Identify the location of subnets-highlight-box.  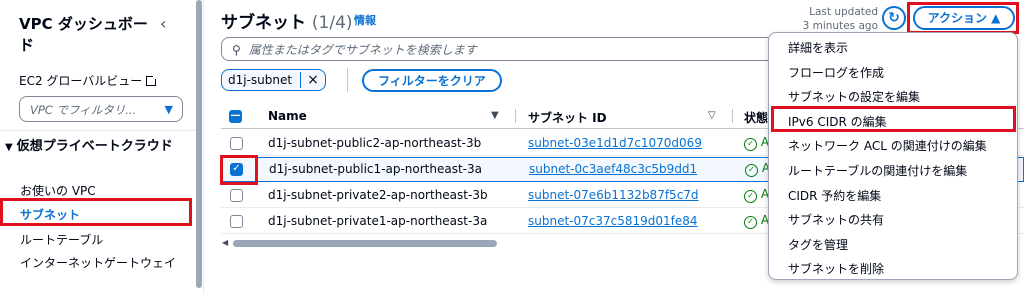
(96, 212).